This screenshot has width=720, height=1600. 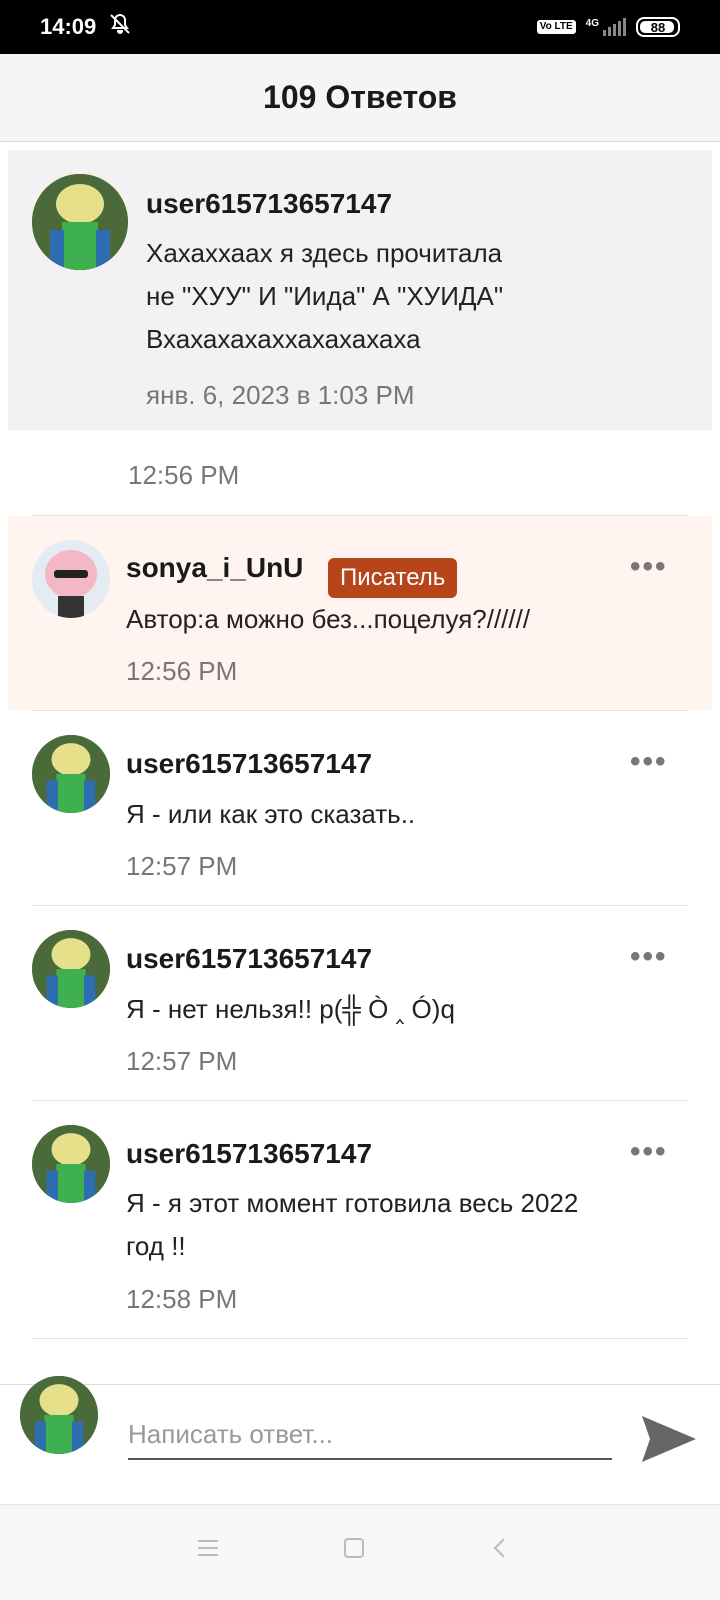 I want to click on volte-icon: Vo LTE, so click(x=556, y=27).